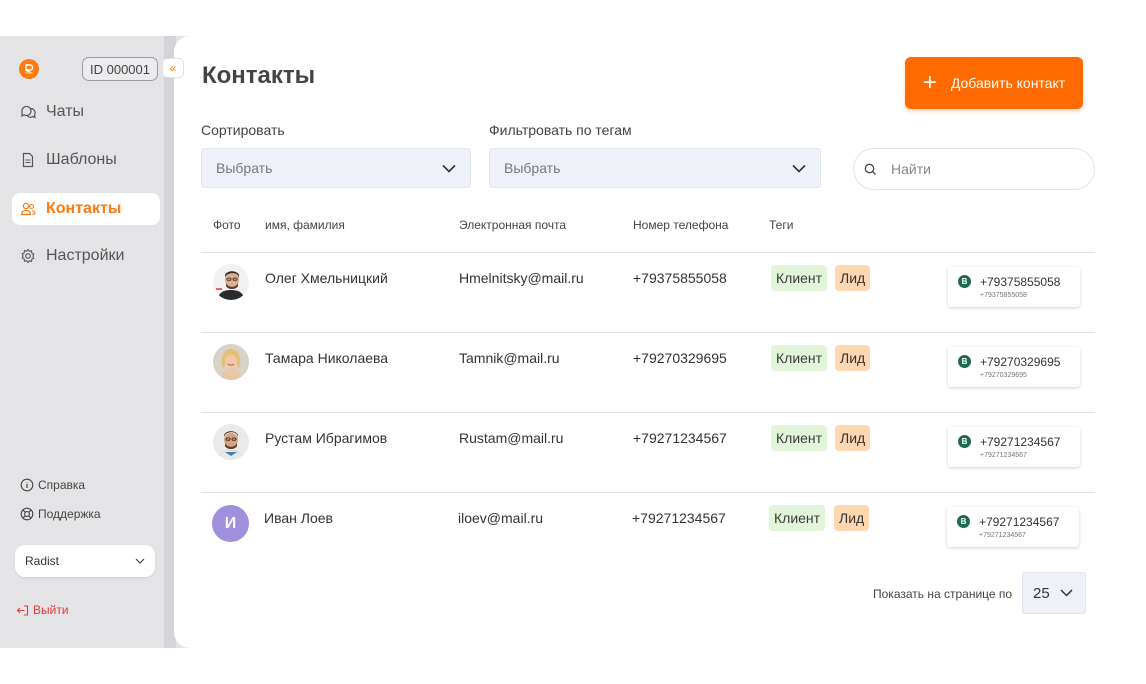 This screenshot has height=684, width=1146. I want to click on contact-email: iloev@mail.ru, so click(501, 518).